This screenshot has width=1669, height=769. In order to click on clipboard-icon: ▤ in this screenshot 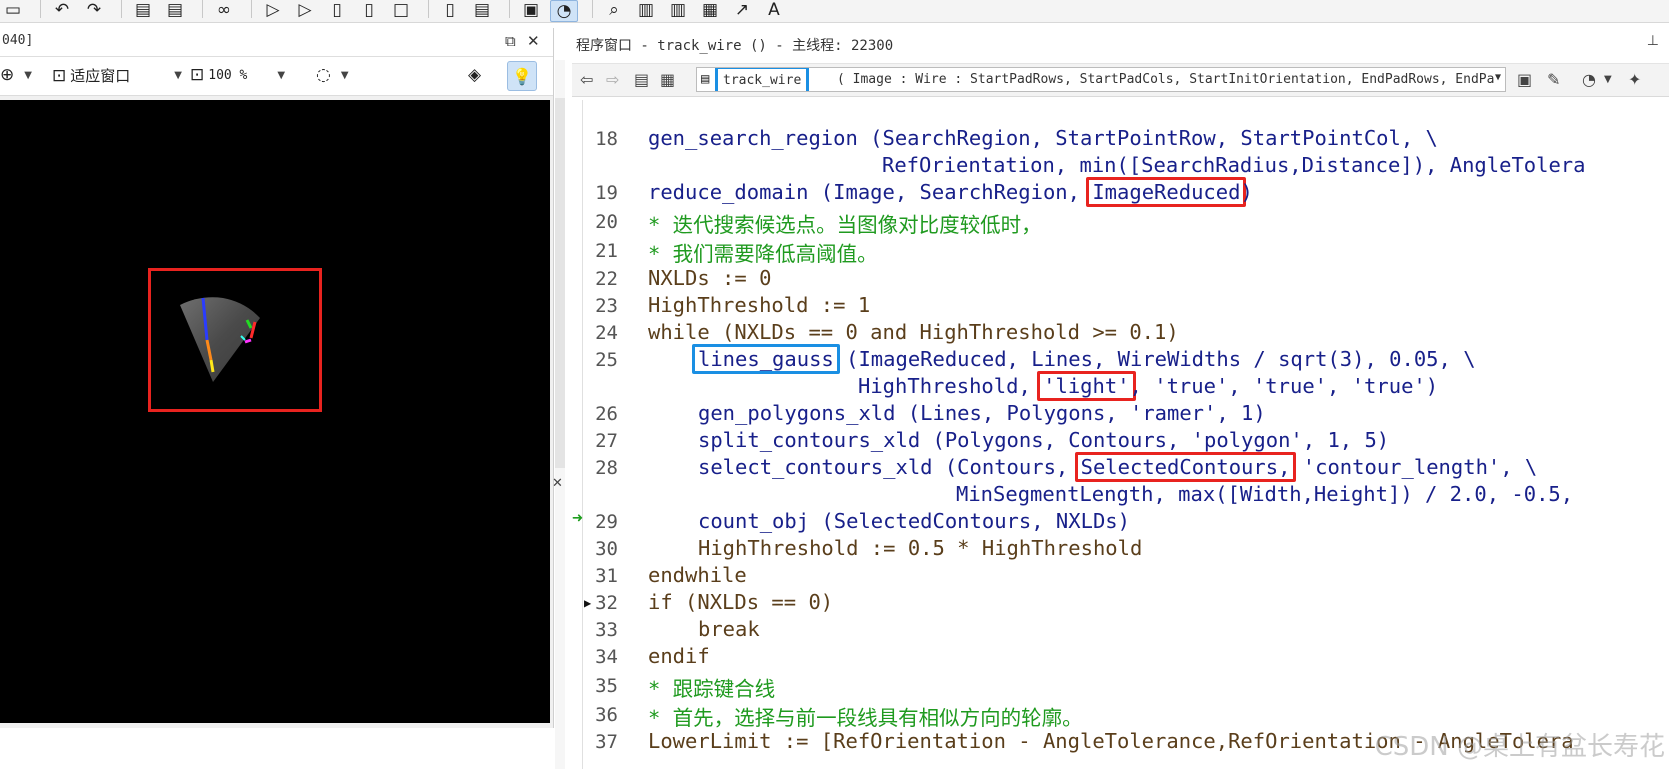, I will do `click(641, 79)`.